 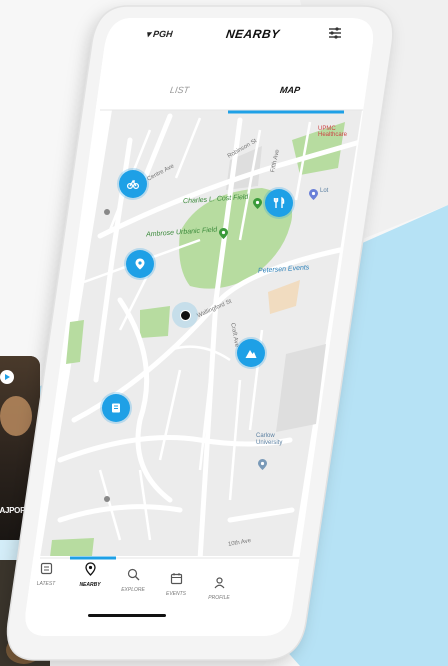 I want to click on search-icon, so click(x=133, y=574).